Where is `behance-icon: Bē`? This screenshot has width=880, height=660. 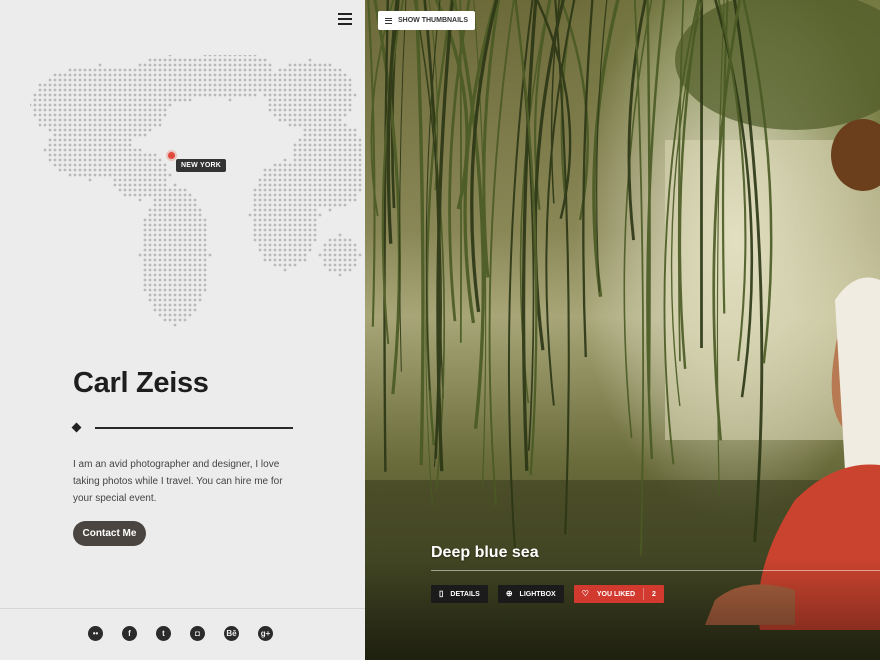
behance-icon: Bē is located at coordinates (231, 633).